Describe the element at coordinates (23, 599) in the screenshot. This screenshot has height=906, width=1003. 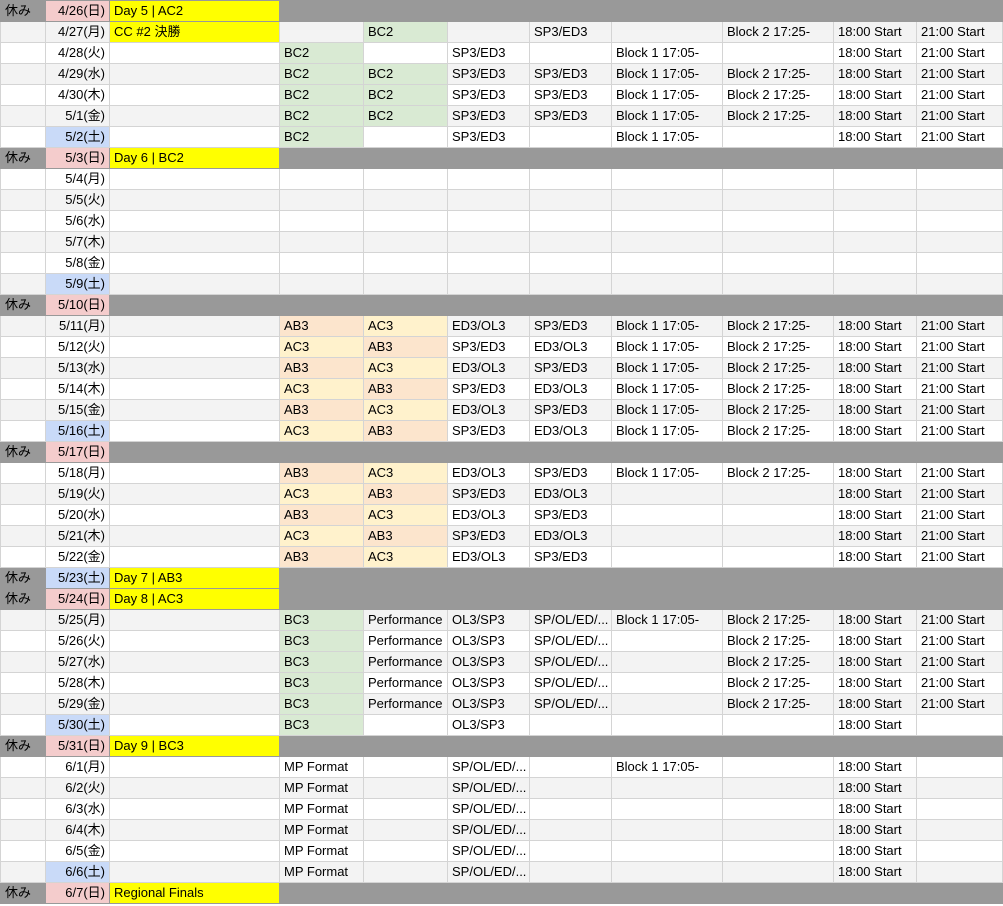
I see `rest-cell: 休み` at that location.